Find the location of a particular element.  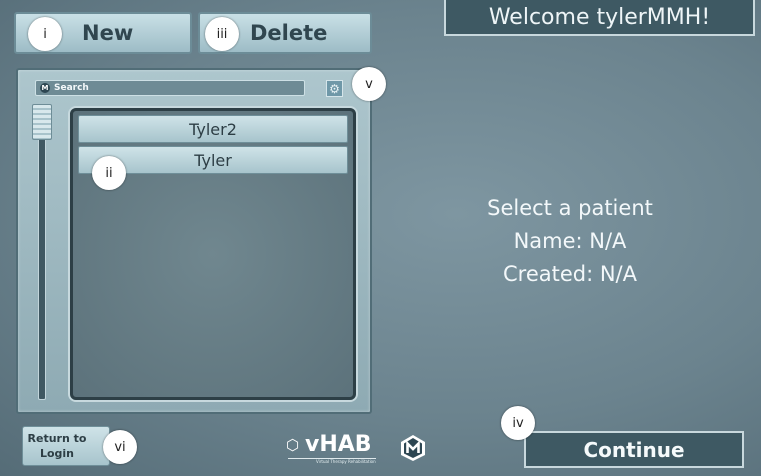

return-label-line1: Return to is located at coordinates (57, 438).